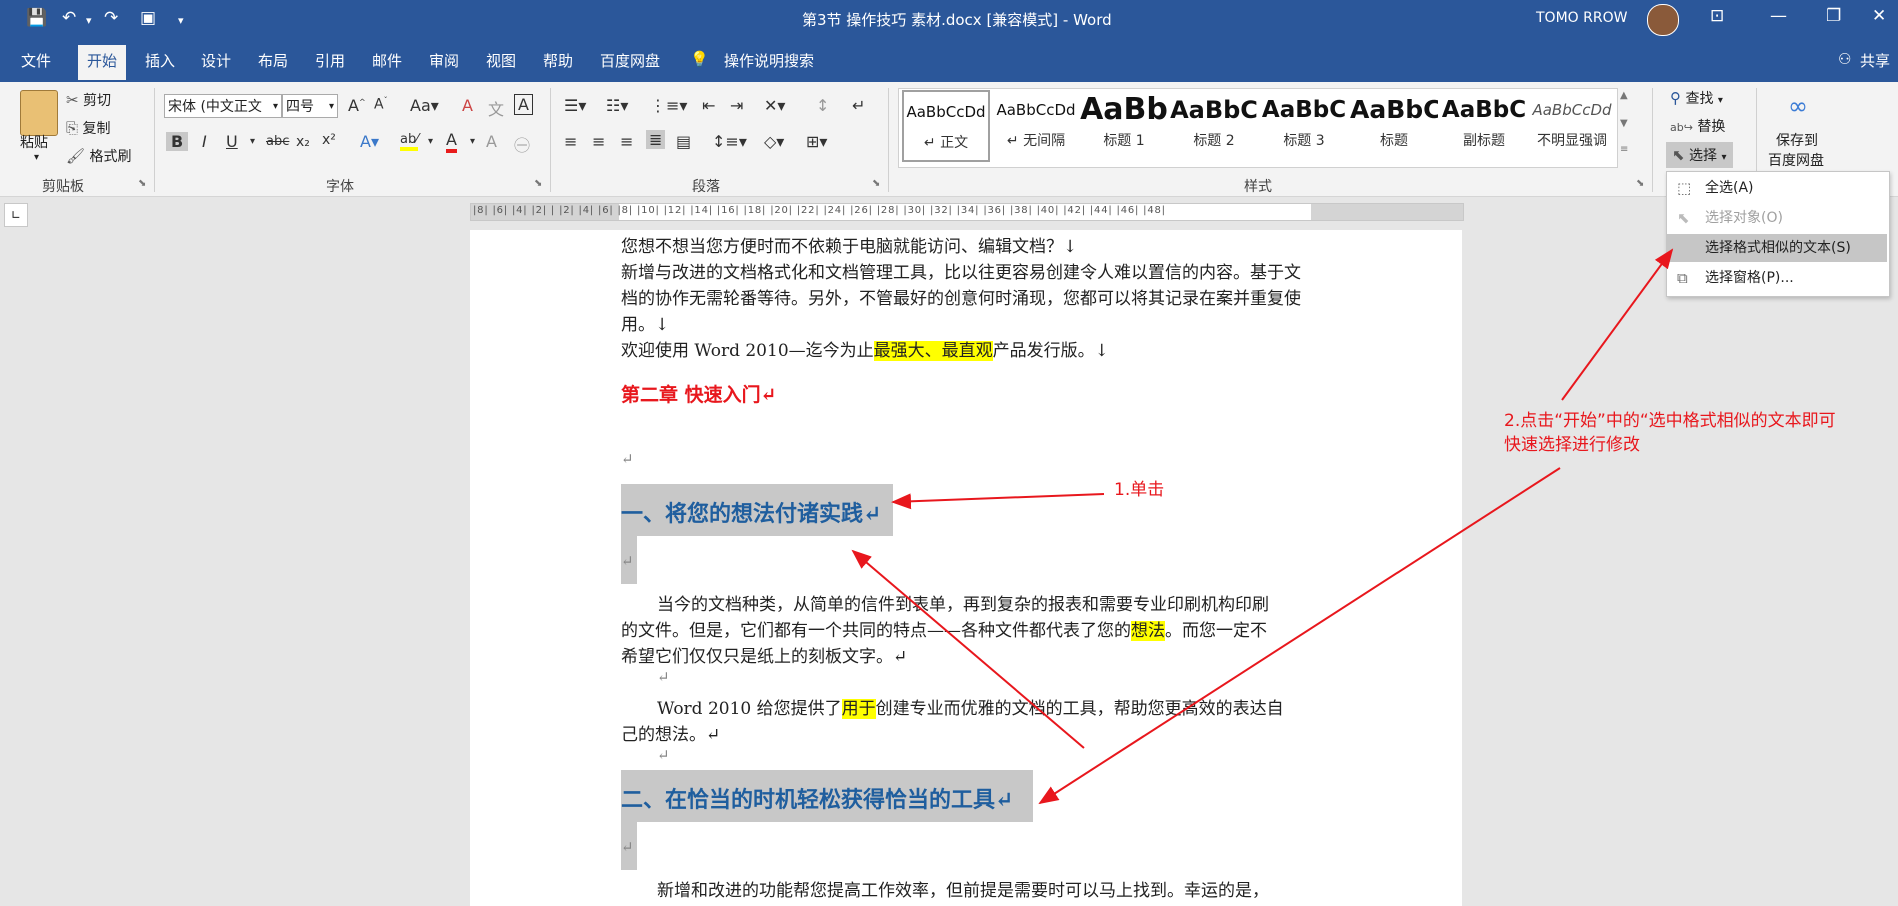  Describe the element at coordinates (1139, 490) in the screenshot. I see `annotation-step-1: 1.单击` at that location.